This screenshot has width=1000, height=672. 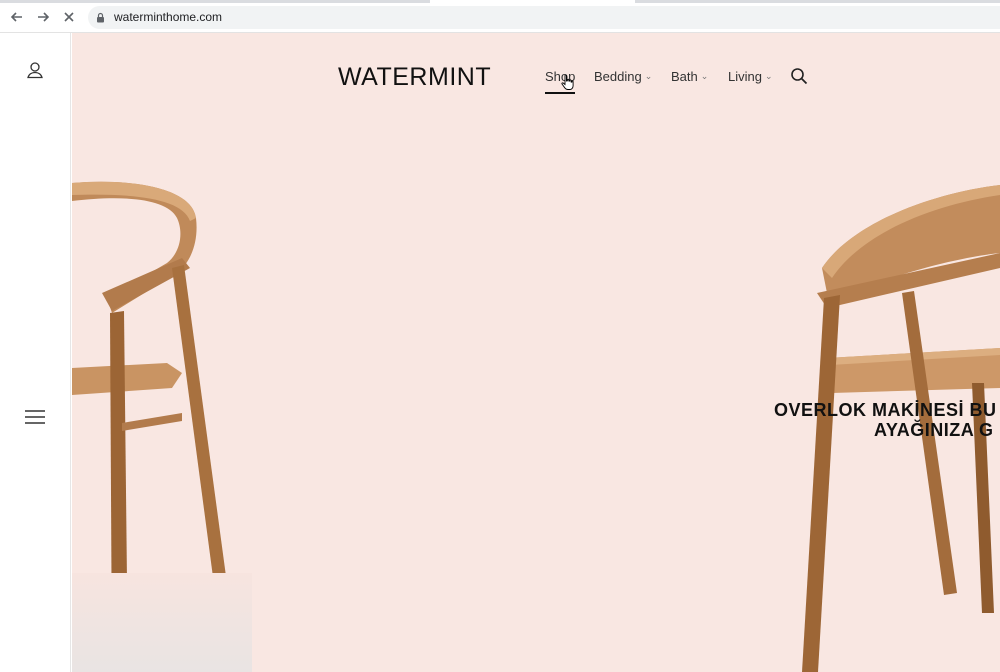 I want to click on user-icon, so click(x=35, y=70).